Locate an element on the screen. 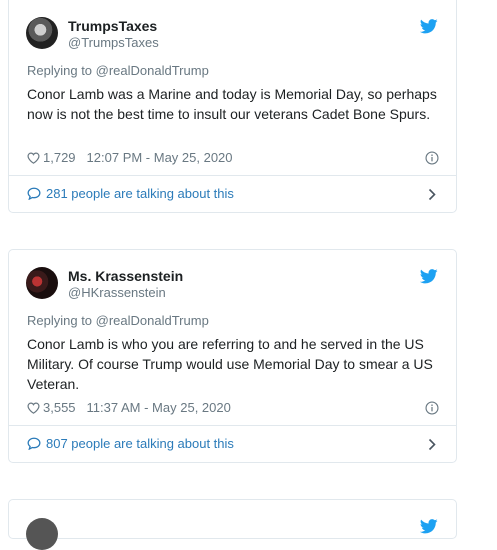  tweet-meta: 1,729 12:07 PM - May 25, 2020 is located at coordinates (130, 157).